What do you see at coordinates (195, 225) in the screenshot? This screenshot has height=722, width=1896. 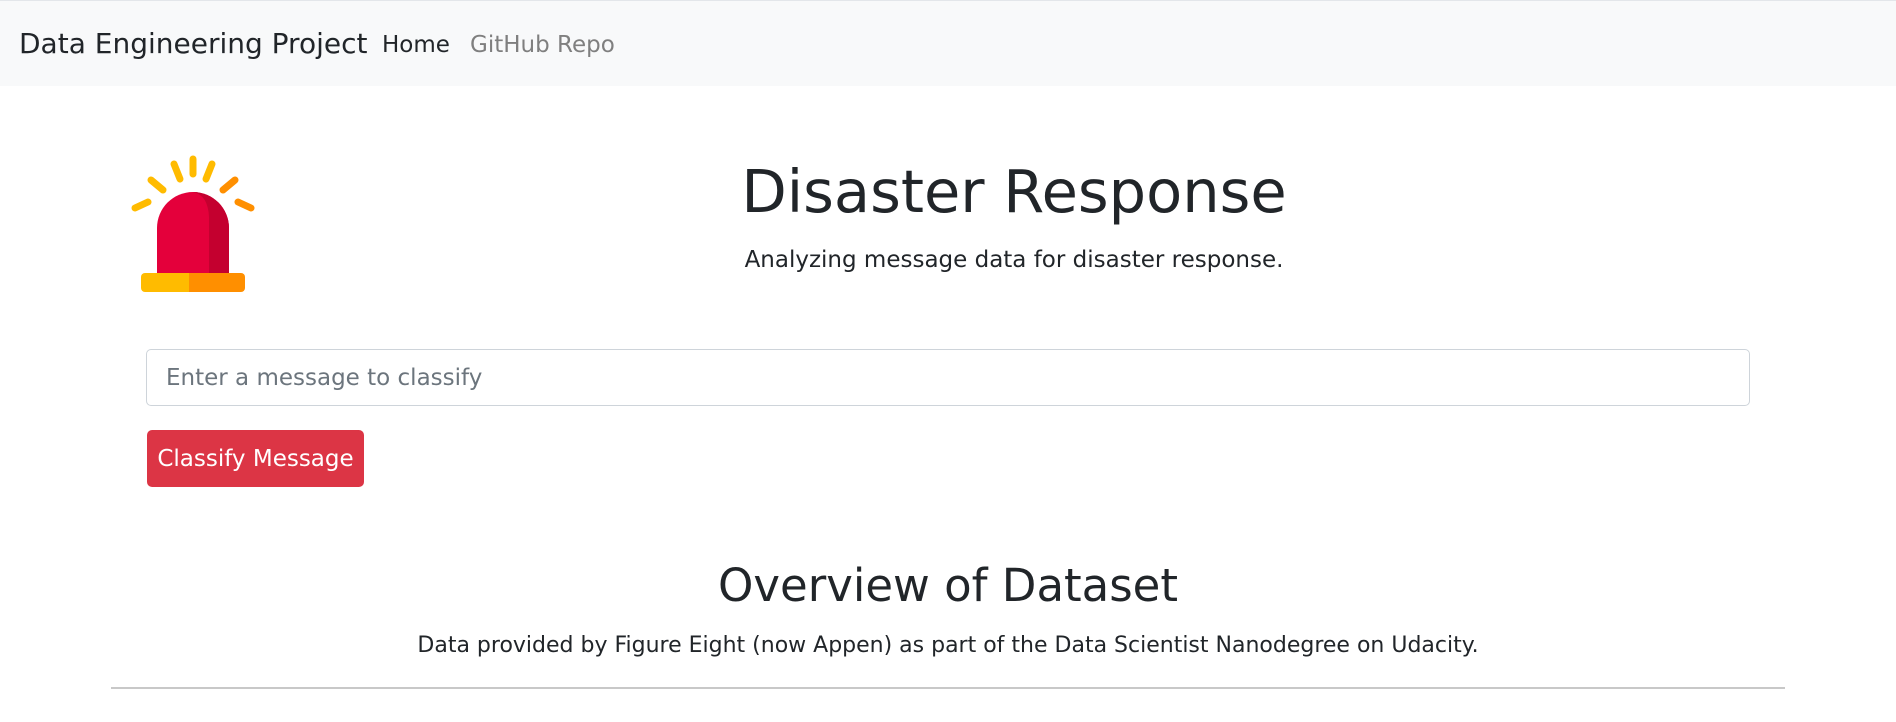 I see `siren-alarm-icon` at bounding box center [195, 225].